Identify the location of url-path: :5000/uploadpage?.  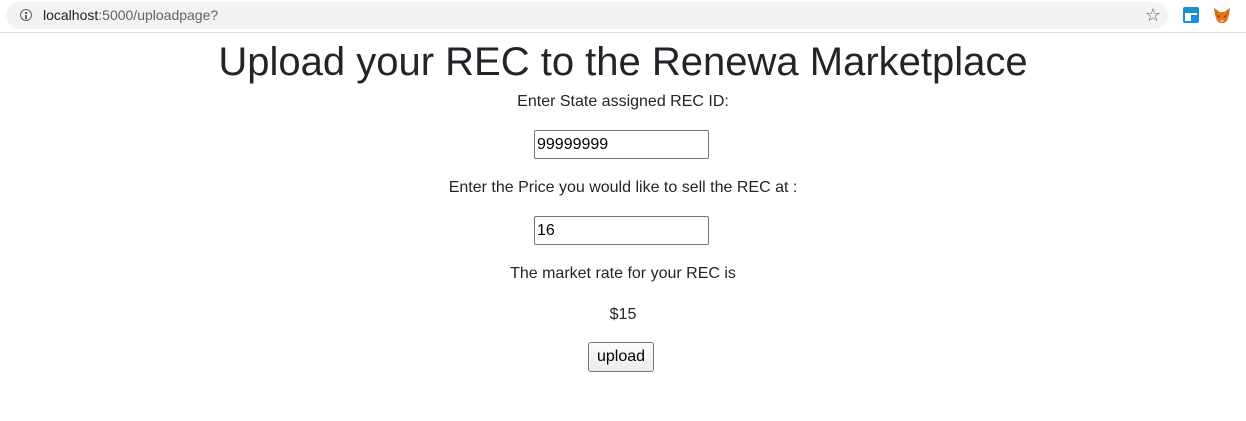
(158, 15).